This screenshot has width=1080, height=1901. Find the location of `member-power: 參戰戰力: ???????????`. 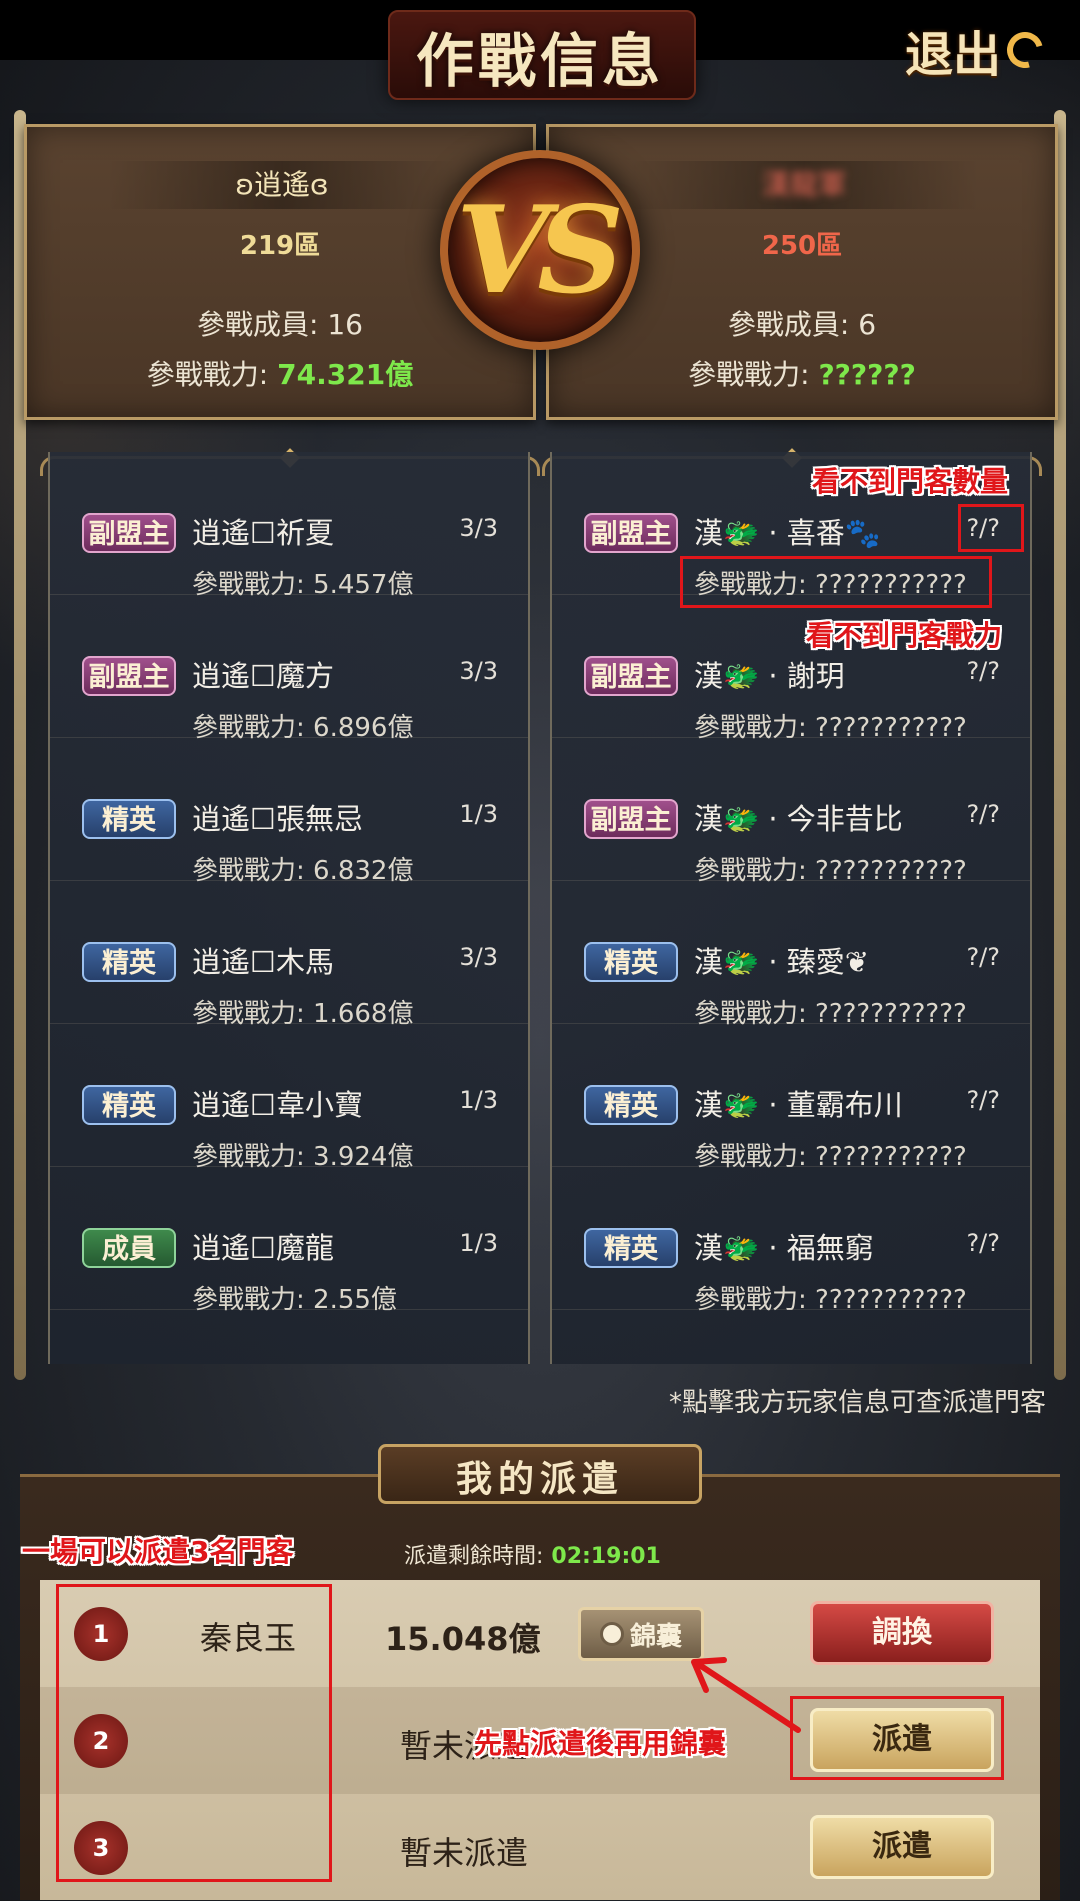

member-power: 參戰戰力: ??????????? is located at coordinates (830, 1300).